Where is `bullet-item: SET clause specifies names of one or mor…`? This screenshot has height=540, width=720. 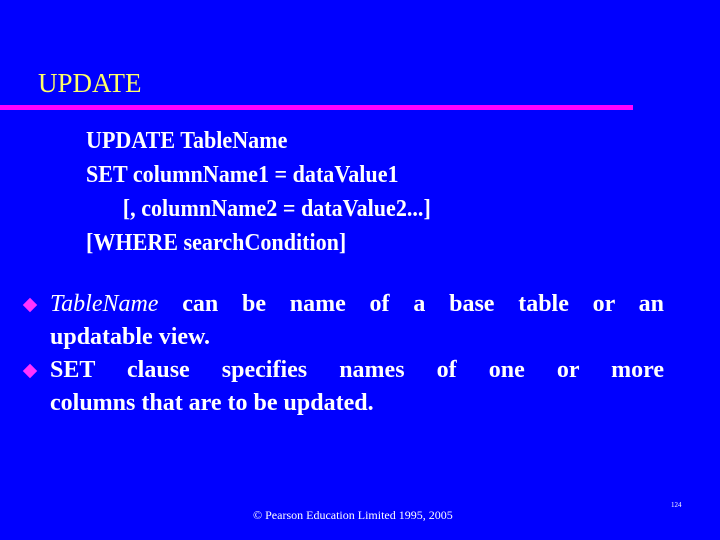
bullet-item: SET clause specifies names of one or mor… is located at coordinates (343, 387).